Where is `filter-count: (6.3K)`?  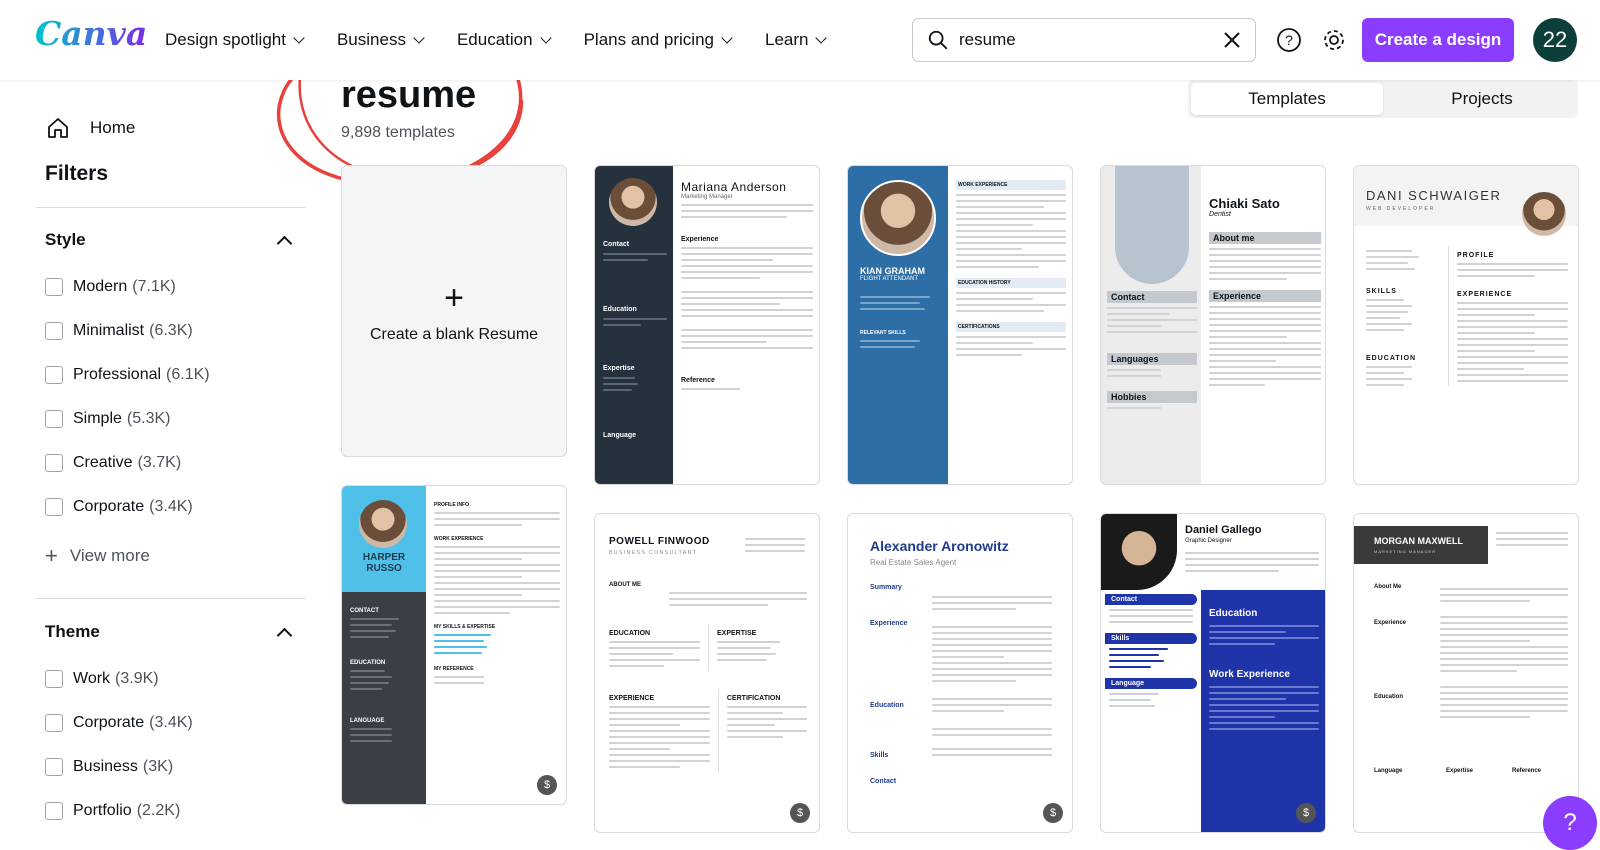
filter-count: (6.3K) is located at coordinates (171, 330).